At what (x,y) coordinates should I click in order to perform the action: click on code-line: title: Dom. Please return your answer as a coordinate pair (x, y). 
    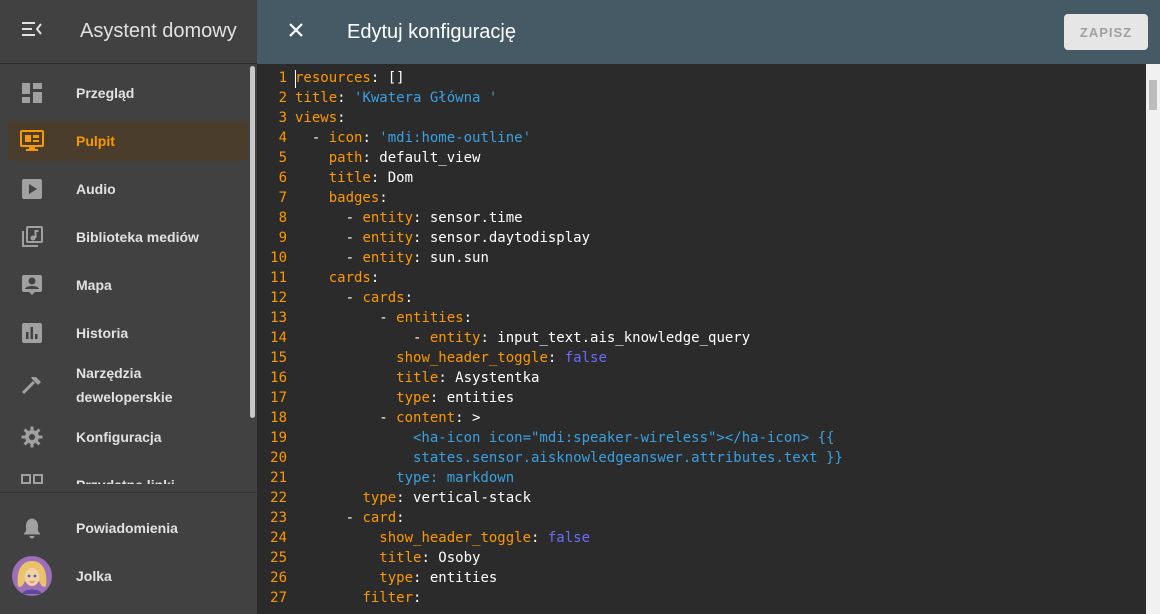
    Looking at the image, I should click on (720, 178).